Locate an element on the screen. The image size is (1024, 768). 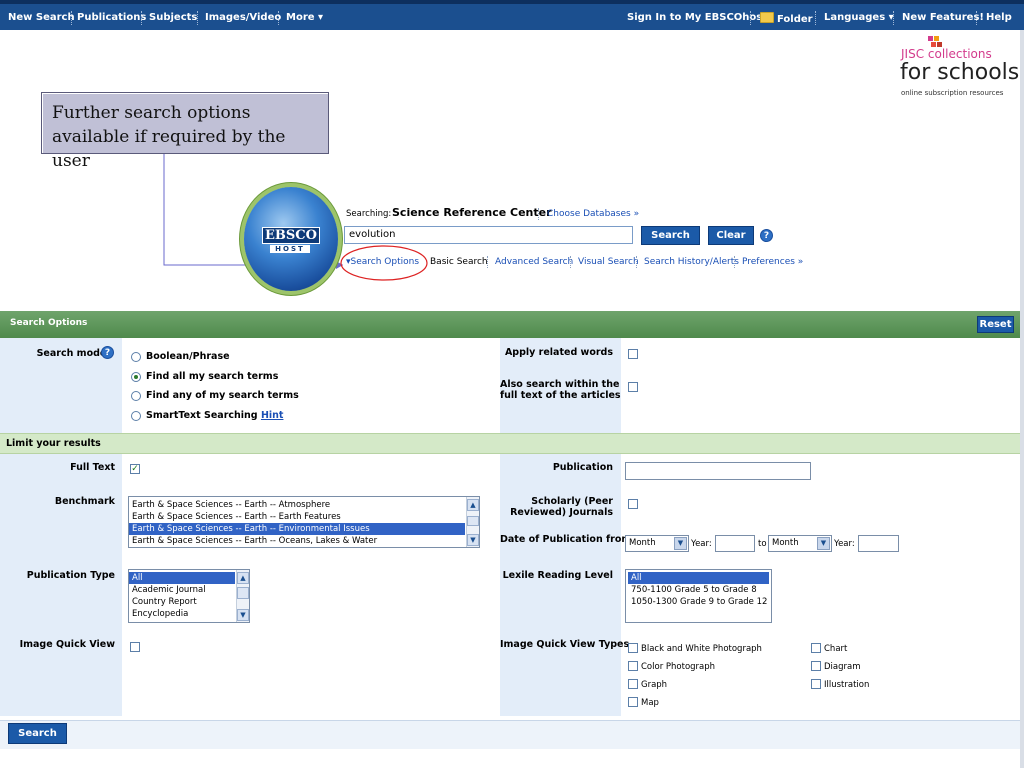
radio-find-any is located at coordinates (136, 396).